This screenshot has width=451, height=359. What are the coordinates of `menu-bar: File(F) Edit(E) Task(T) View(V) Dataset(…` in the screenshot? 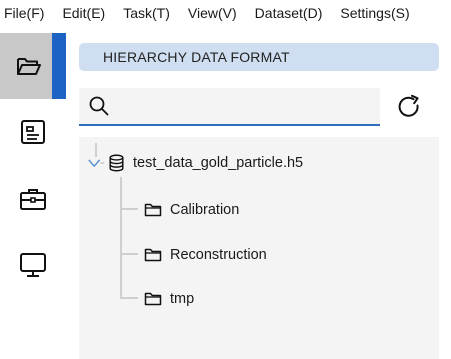 It's located at (225, 13).